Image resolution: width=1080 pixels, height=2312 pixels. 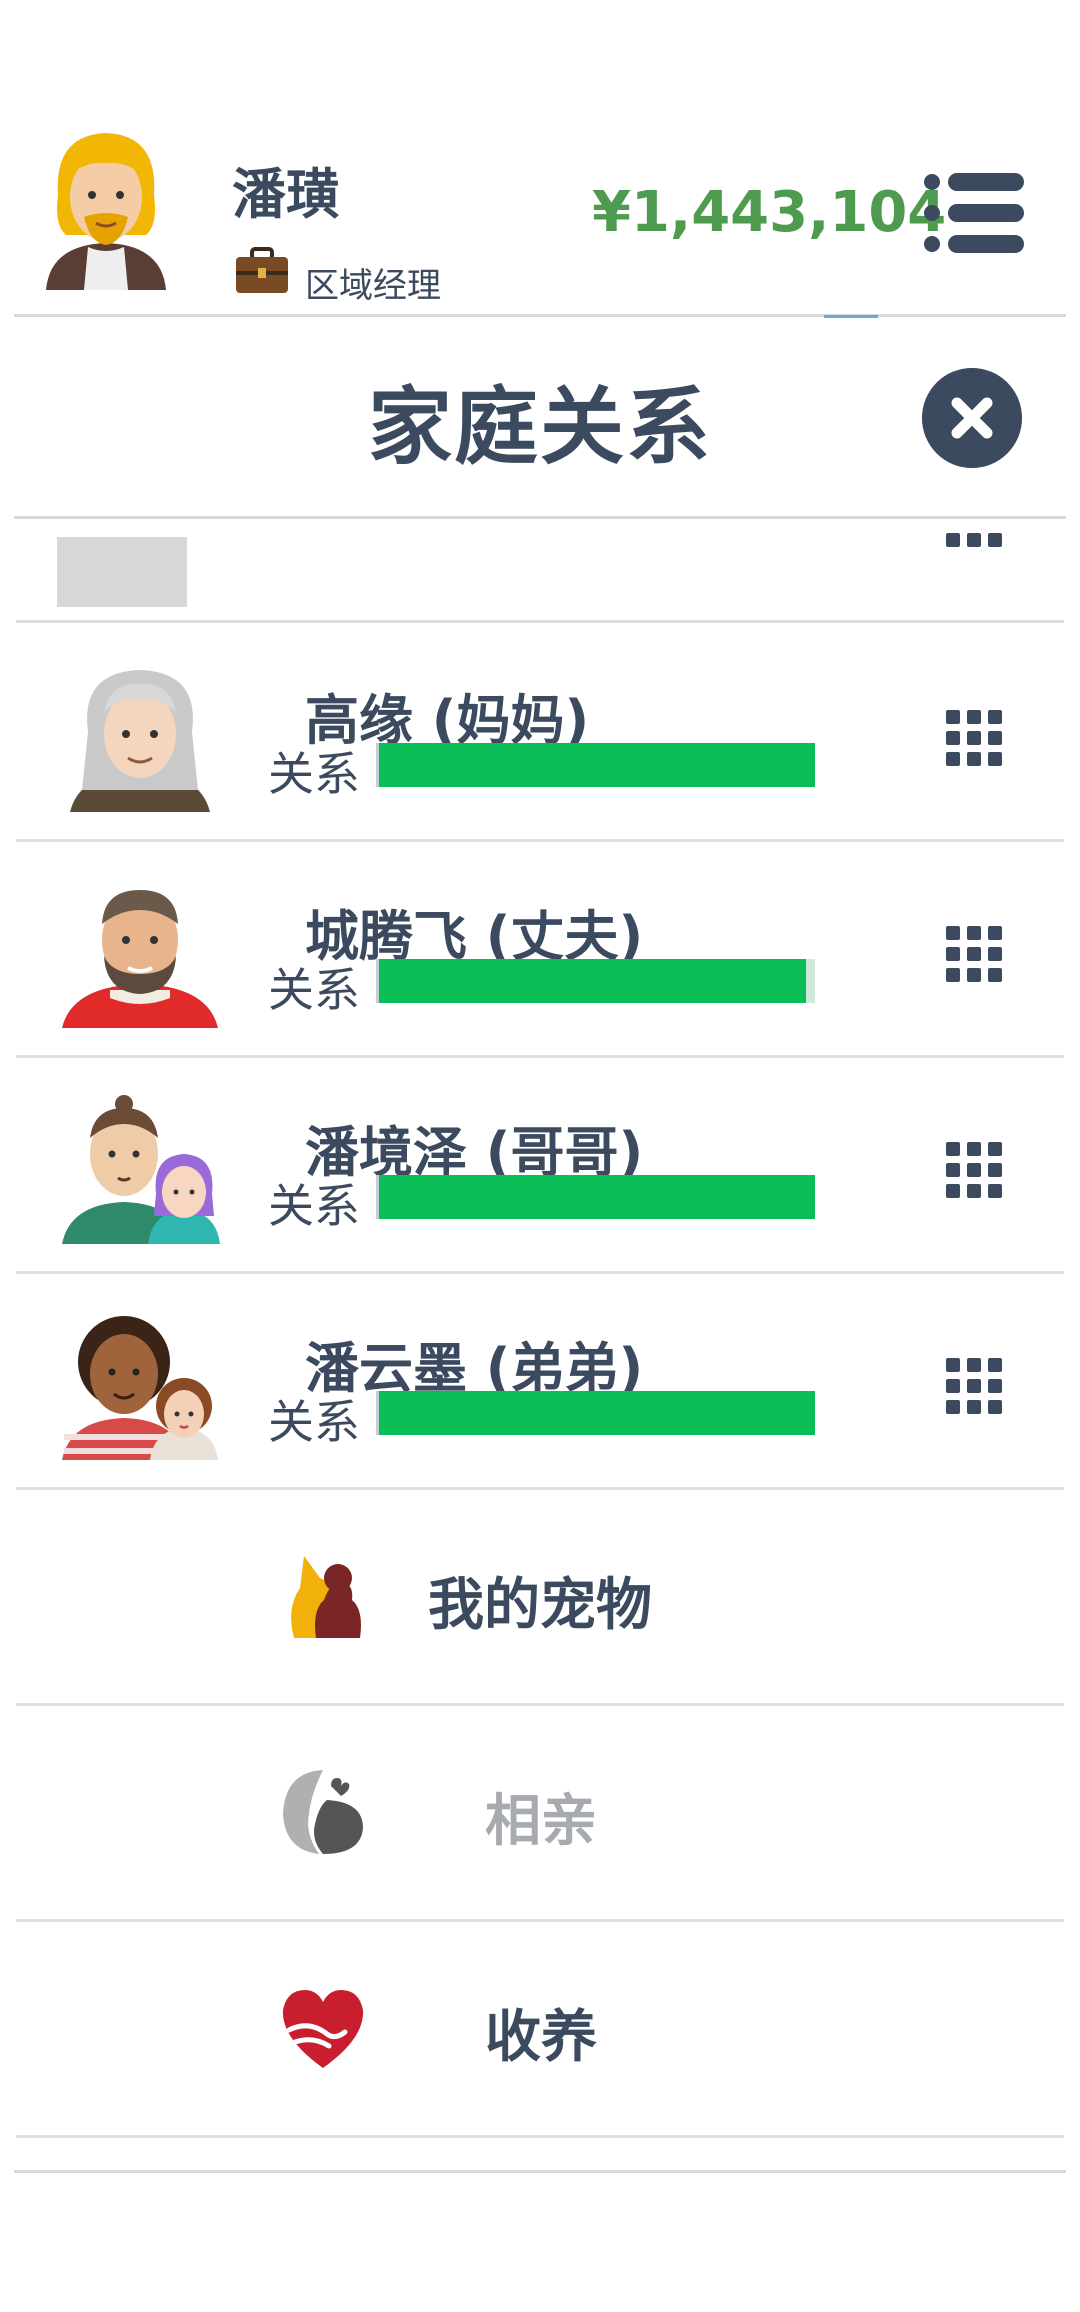 What do you see at coordinates (140, 959) in the screenshot?
I see `bearded-husband-avatar` at bounding box center [140, 959].